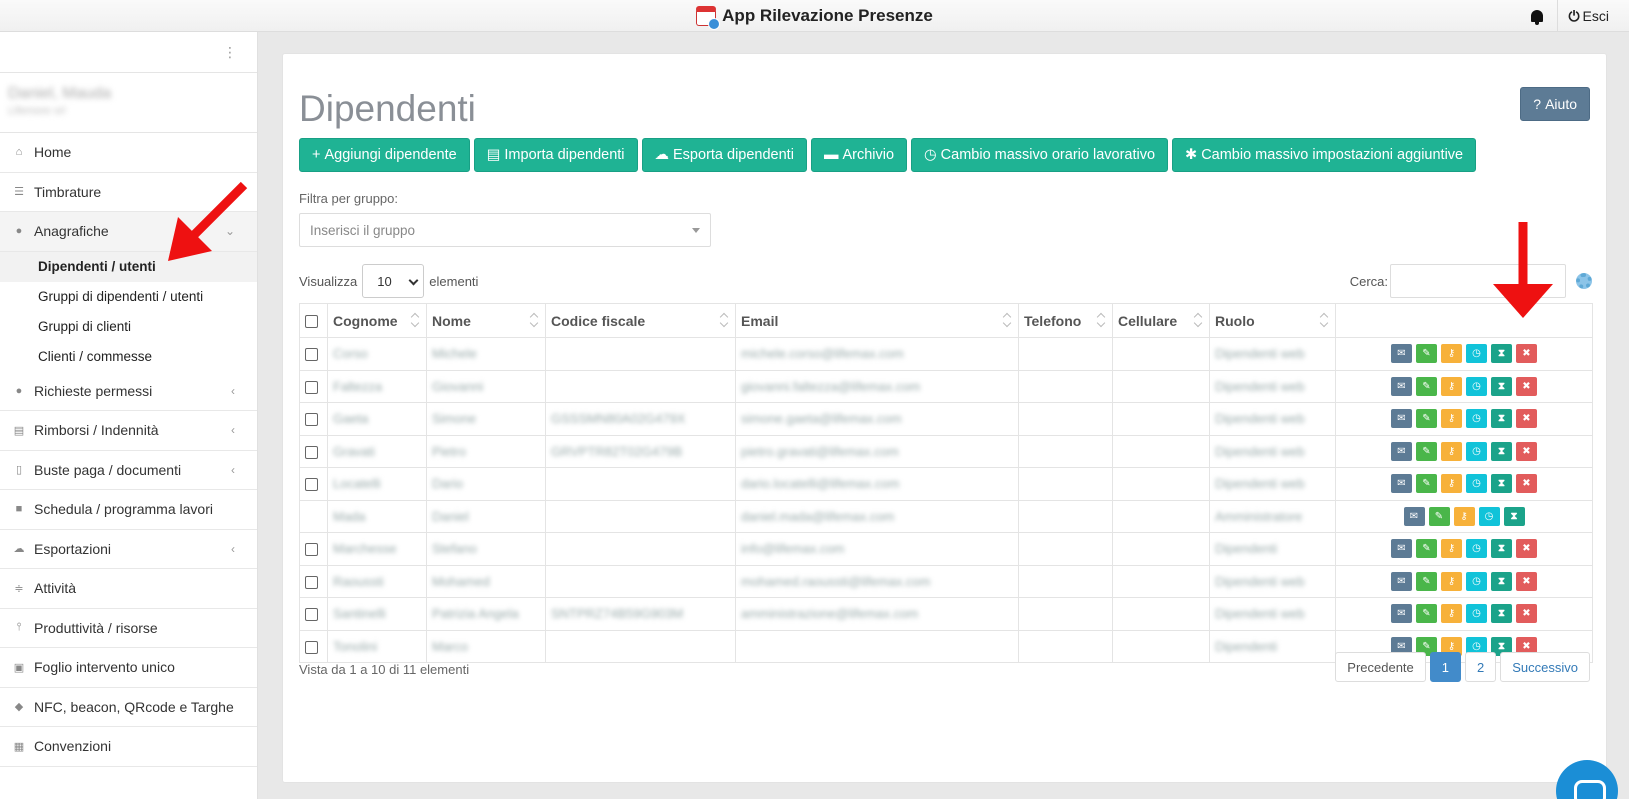 This screenshot has width=1629, height=799. I want to click on logout-button: ⏻ Esci, so click(1593, 16).